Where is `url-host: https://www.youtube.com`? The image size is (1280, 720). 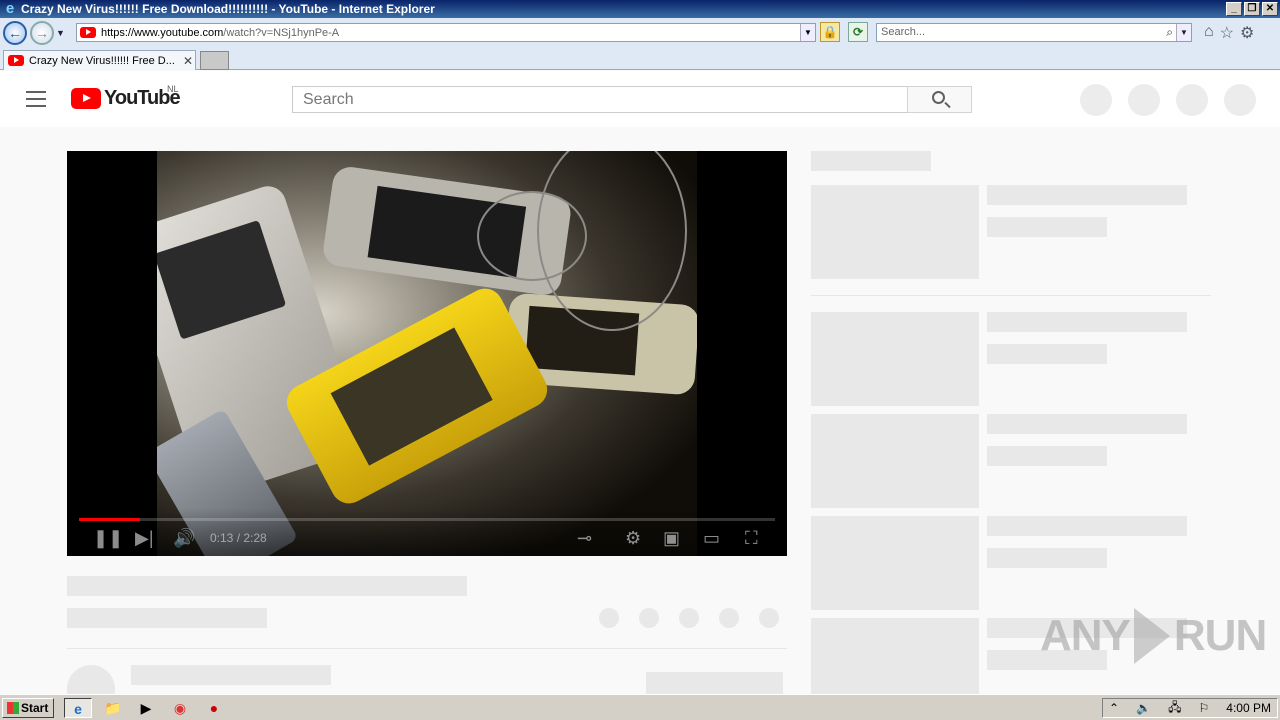 url-host: https://www.youtube.com is located at coordinates (162, 32).